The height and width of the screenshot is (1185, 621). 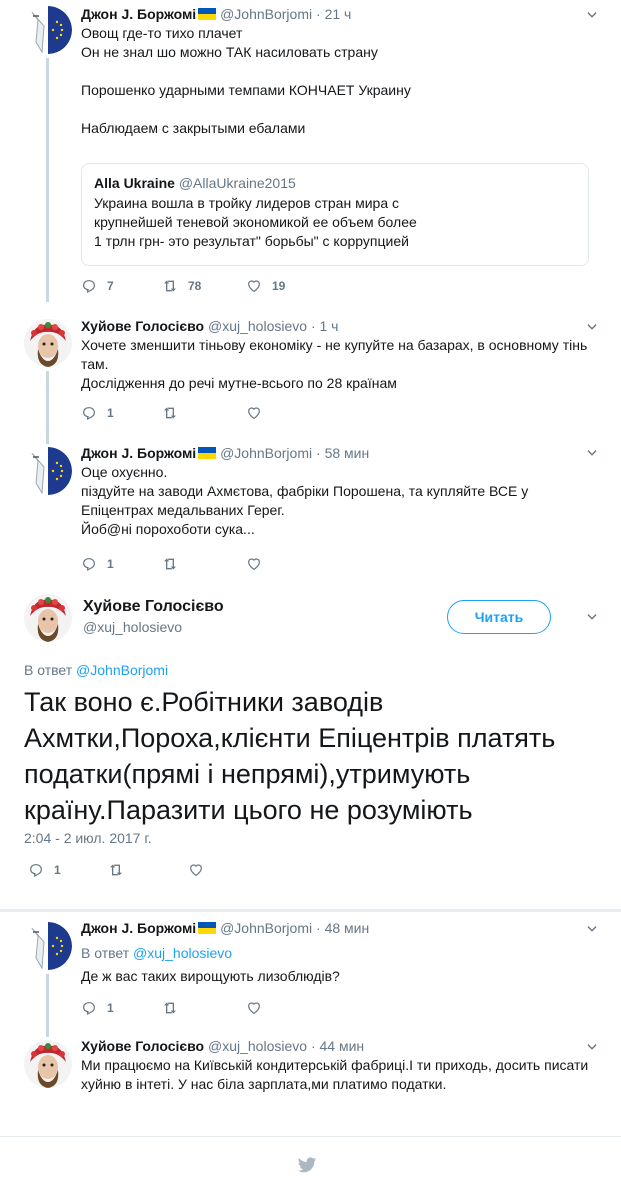 I want to click on tweet-time: 48 мин, so click(x=347, y=928).